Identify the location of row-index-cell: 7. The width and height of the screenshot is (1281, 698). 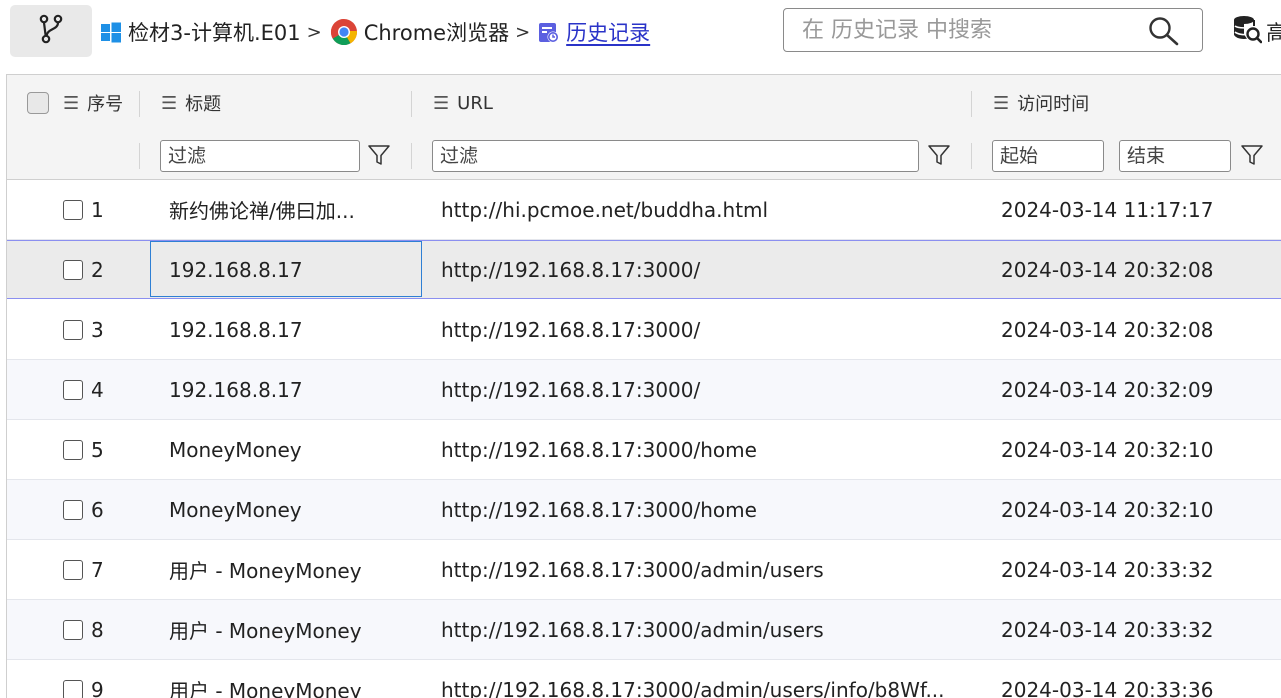
(83, 569).